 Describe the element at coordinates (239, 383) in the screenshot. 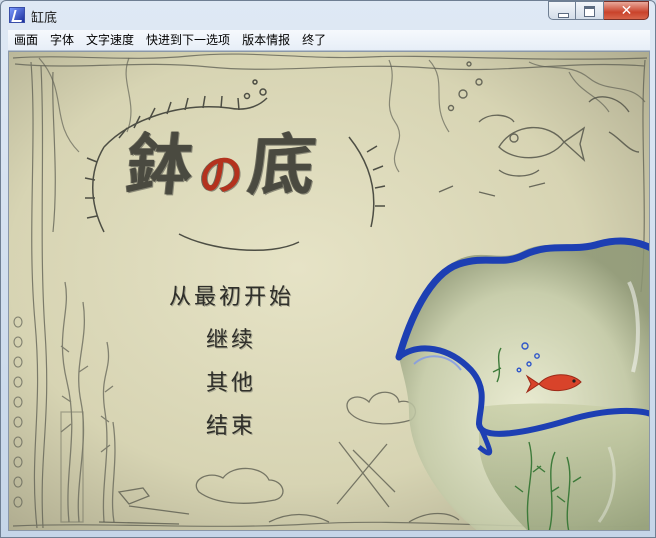

I see `other-option: 其他` at that location.